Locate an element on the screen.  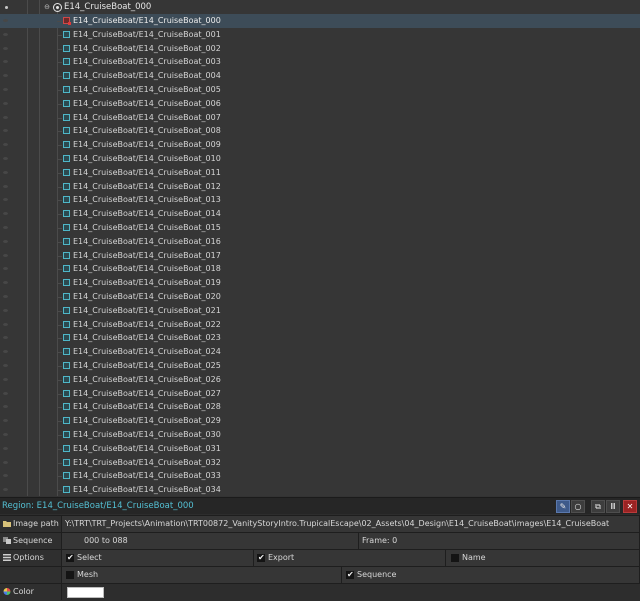
region-row: E14_CruiseBoat/E14_CruiseBoat_004 is located at coordinates (320, 76).